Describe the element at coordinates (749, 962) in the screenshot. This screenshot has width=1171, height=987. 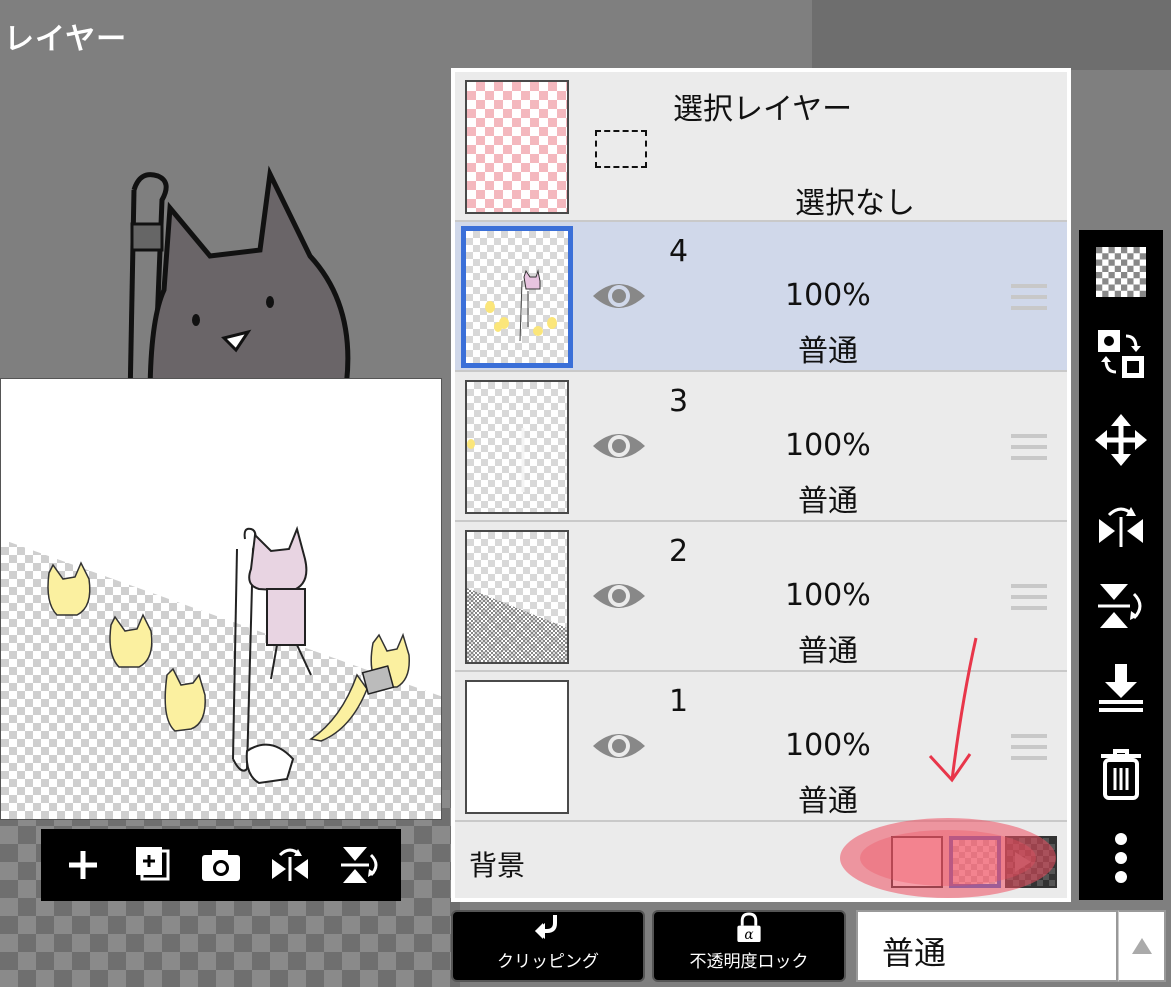
I see `alpha-lock-label: 不透明度ロック` at that location.